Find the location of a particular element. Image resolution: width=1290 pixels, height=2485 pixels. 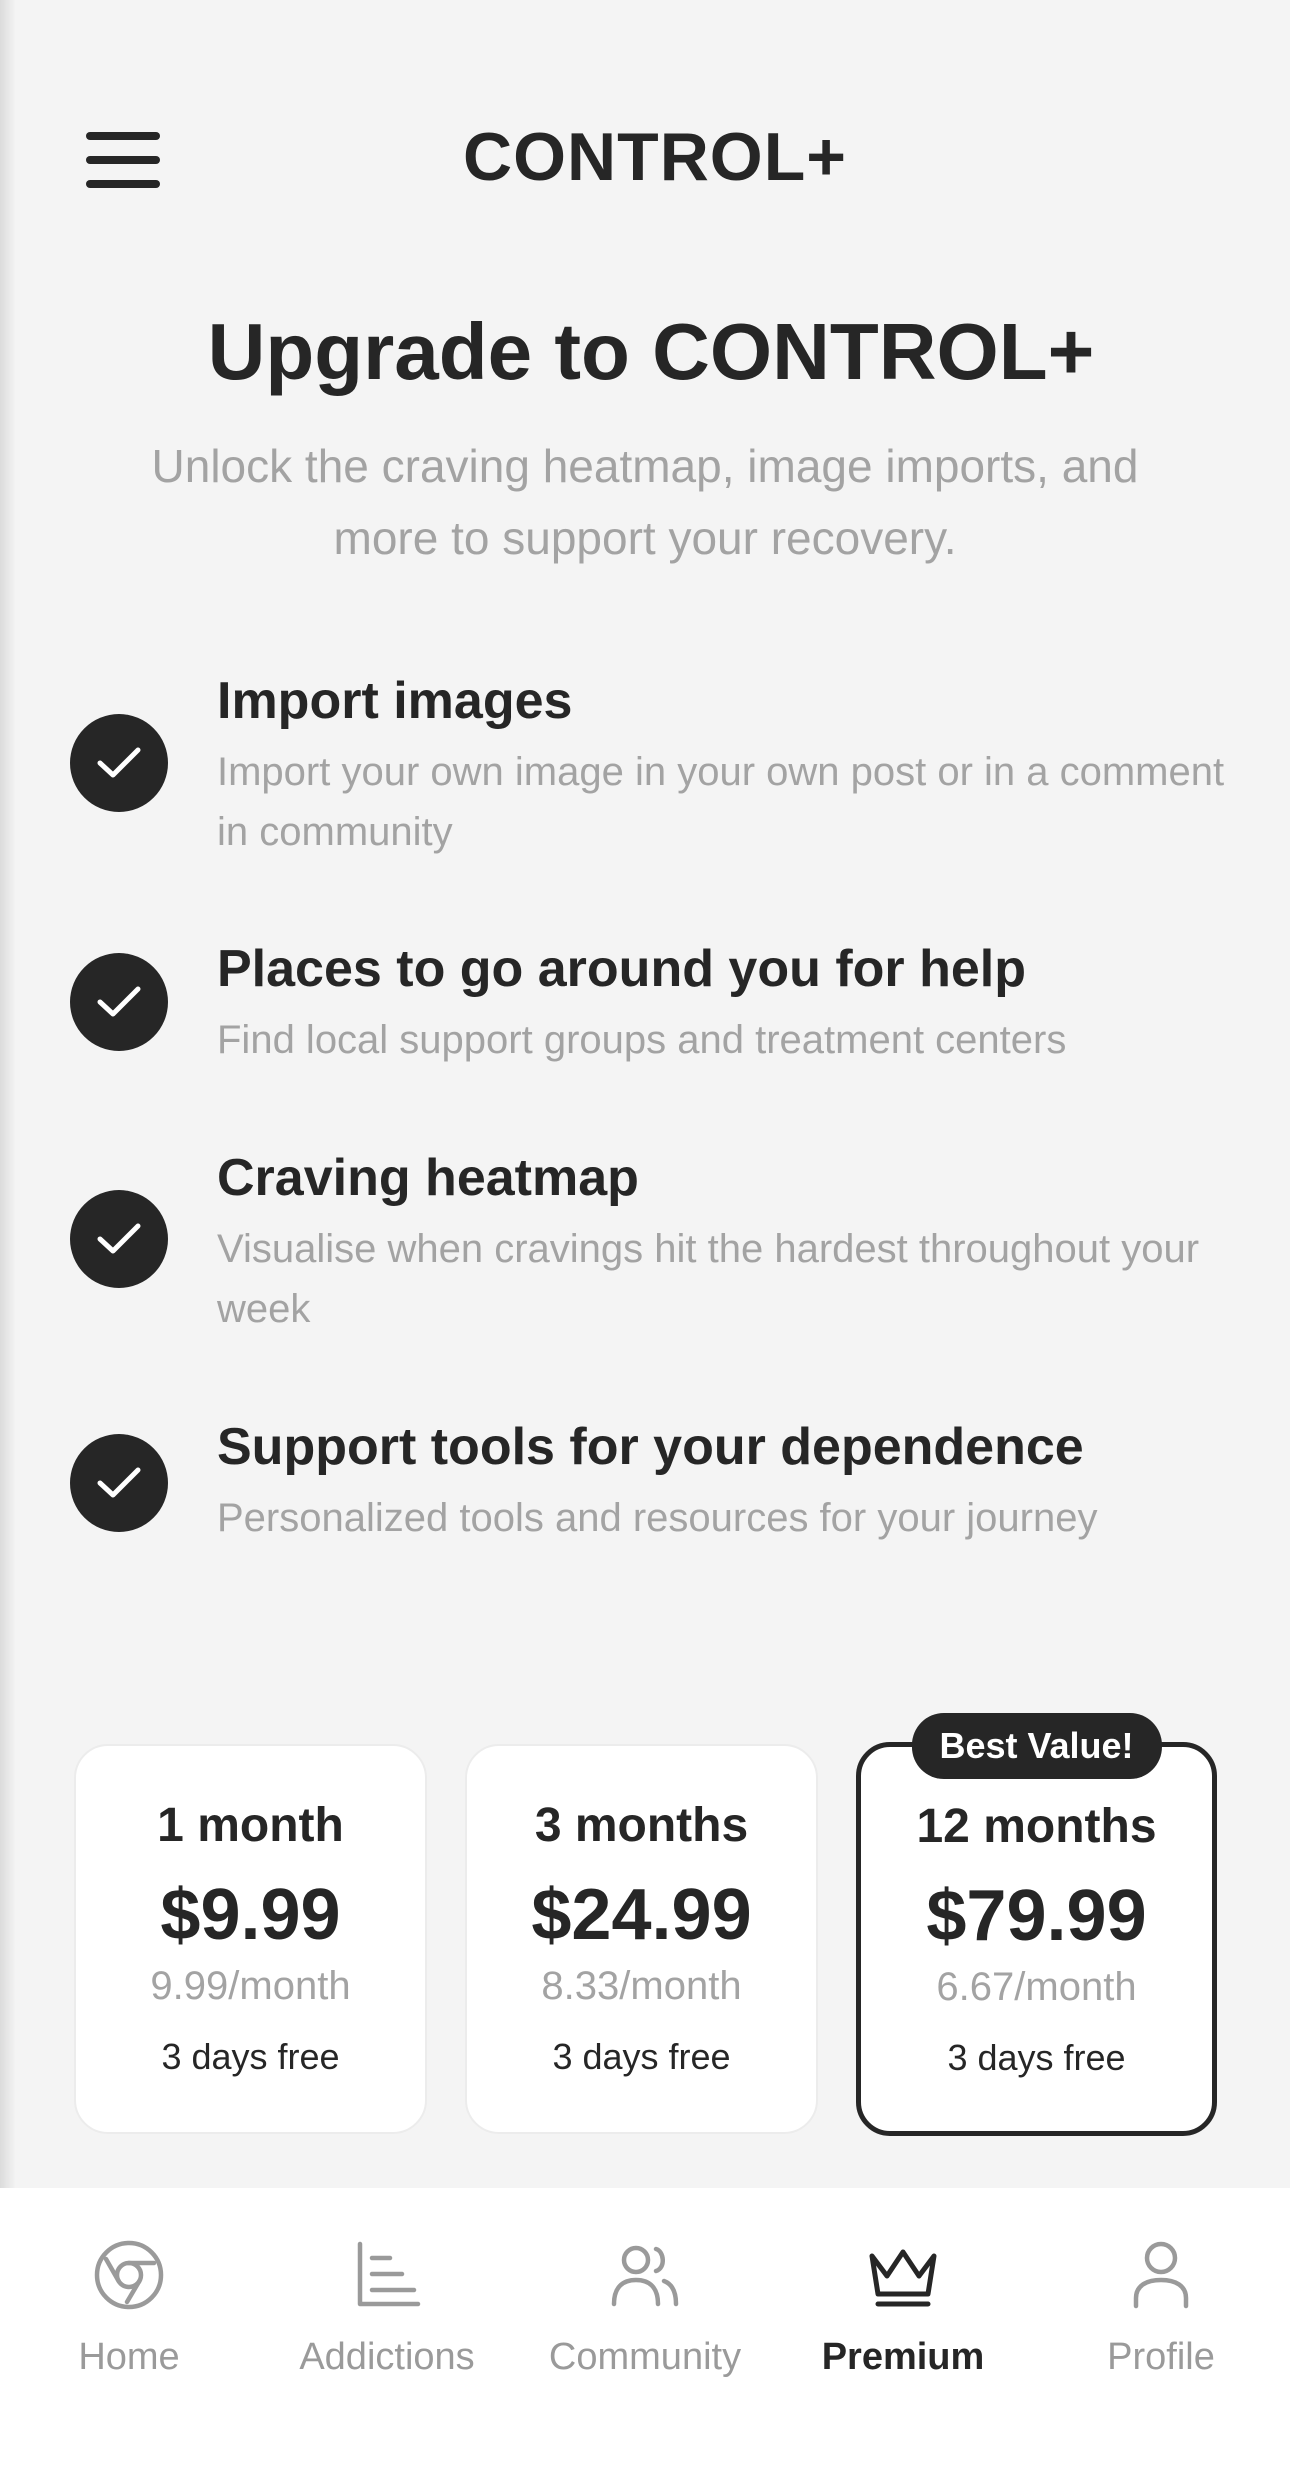

tab-label: Premium is located at coordinates (903, 2357).